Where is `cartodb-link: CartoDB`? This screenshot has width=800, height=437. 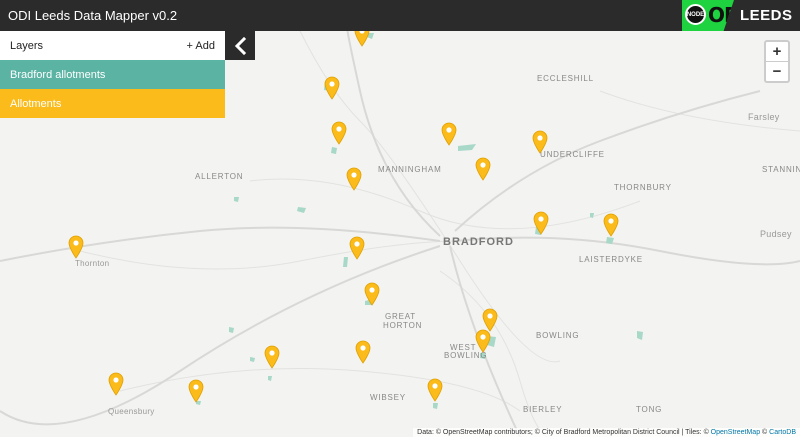
cartodb-link: CartoDB is located at coordinates (782, 432).